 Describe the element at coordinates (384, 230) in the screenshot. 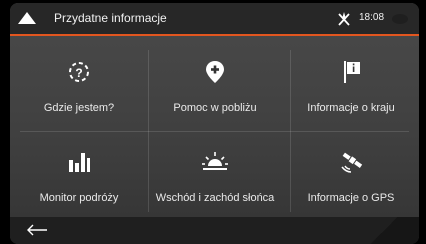

I see `footer-shade` at that location.